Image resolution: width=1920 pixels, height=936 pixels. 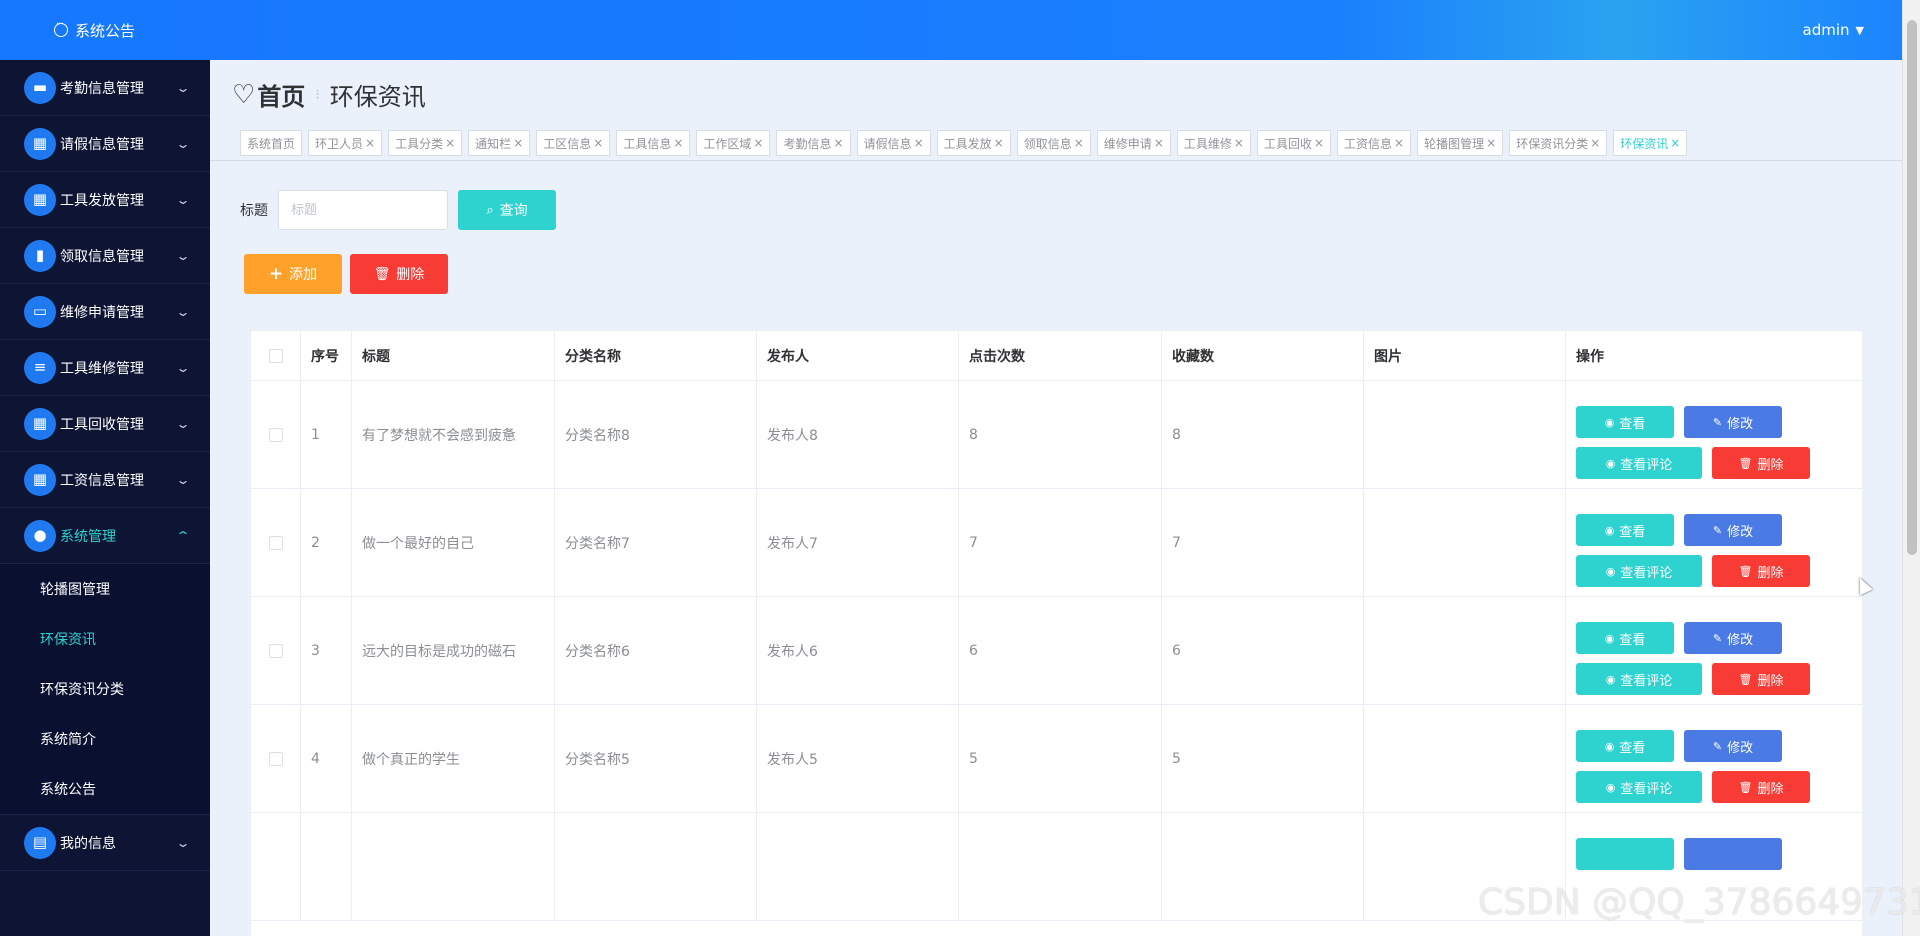 What do you see at coordinates (345, 143) in the screenshot?
I see `tab-tag: 环卫人员 ×` at bounding box center [345, 143].